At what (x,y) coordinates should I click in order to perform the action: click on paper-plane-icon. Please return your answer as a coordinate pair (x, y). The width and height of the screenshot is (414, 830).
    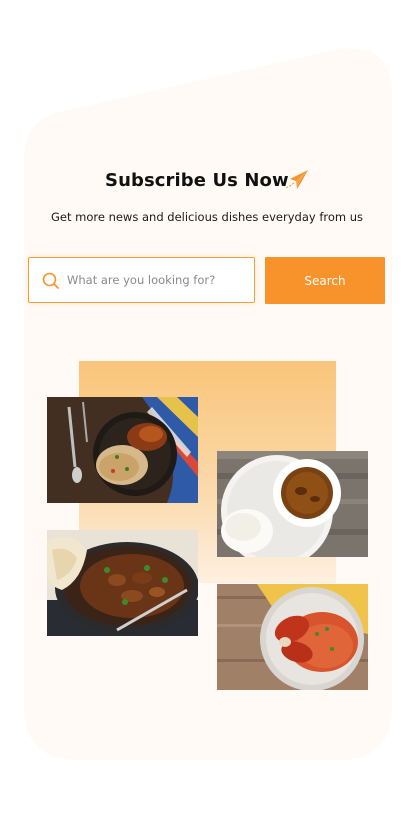
    Looking at the image, I should click on (296, 179).